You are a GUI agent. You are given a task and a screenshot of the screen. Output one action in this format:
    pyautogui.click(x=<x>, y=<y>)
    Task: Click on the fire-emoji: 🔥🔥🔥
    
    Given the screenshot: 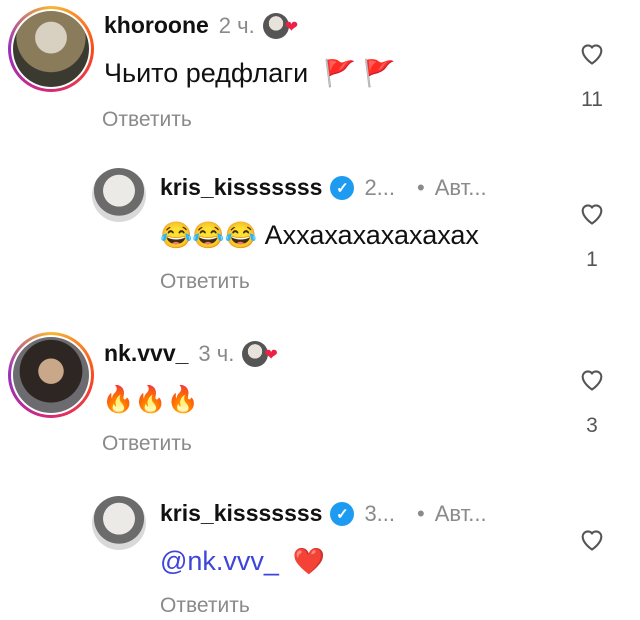 What is the action you would take?
    pyautogui.click(x=151, y=399)
    